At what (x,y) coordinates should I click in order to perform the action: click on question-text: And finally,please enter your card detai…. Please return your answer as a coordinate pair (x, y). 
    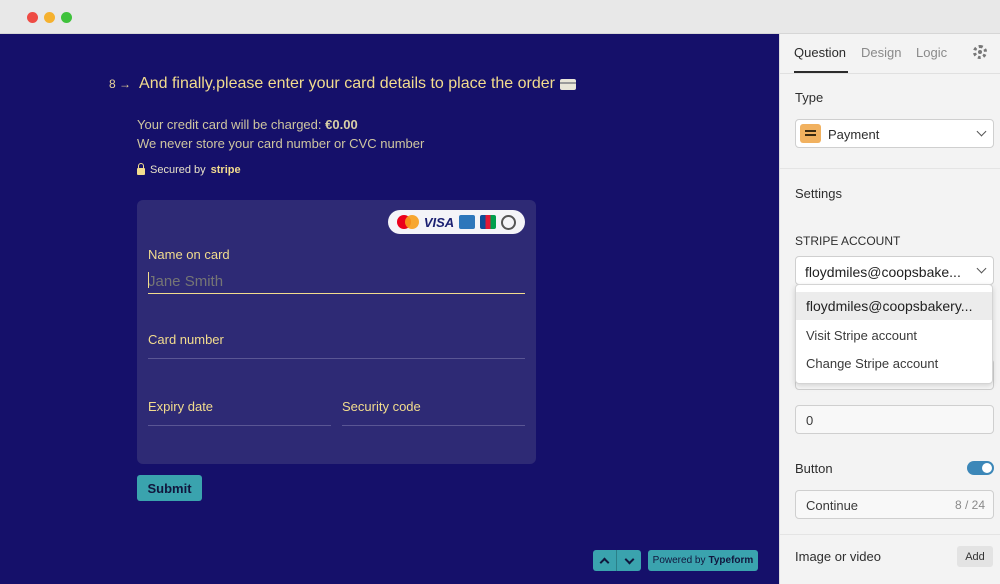
    Looking at the image, I should click on (347, 83).